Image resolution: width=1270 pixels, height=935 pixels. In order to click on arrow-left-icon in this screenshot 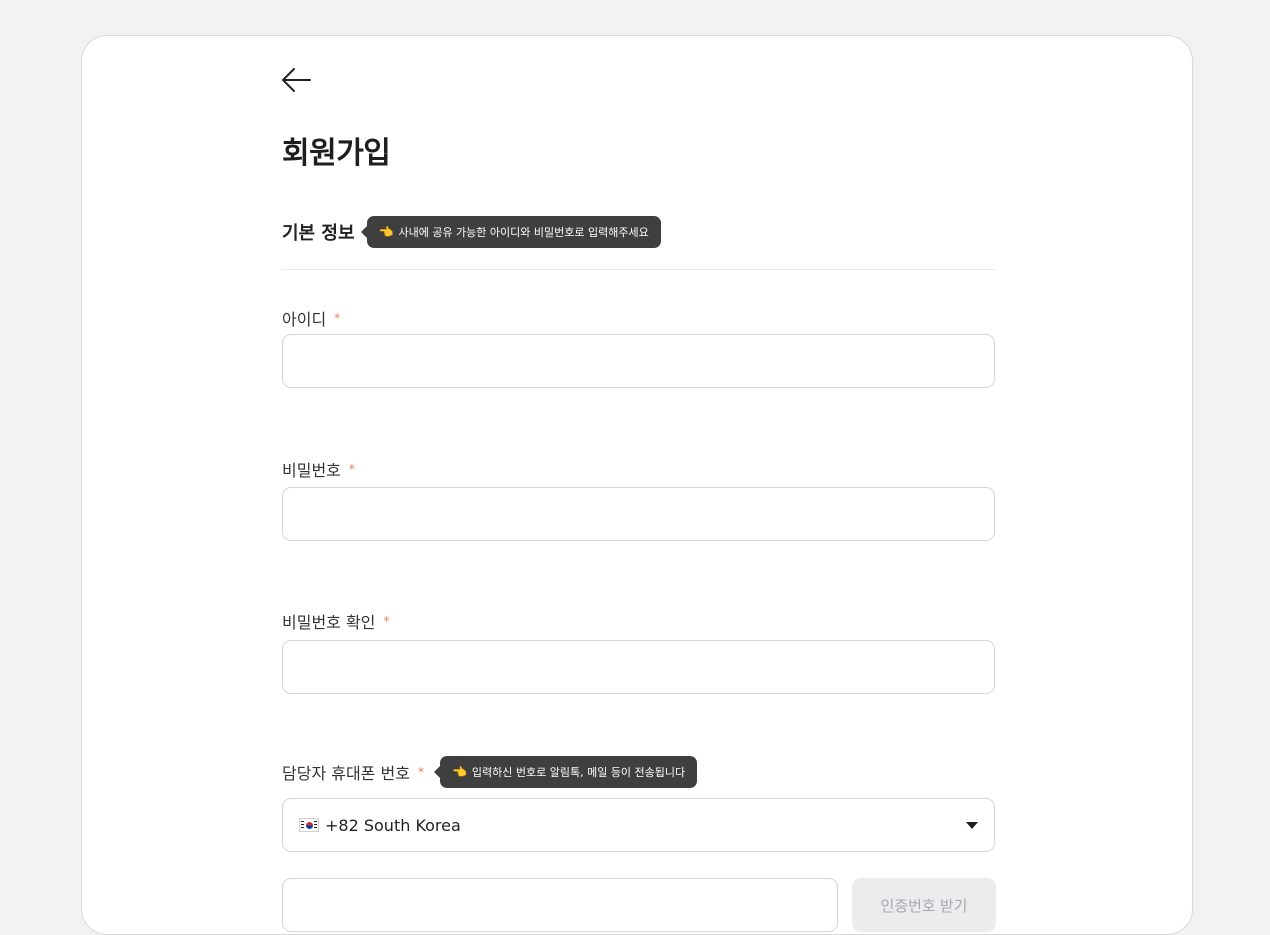, I will do `click(296, 80)`.